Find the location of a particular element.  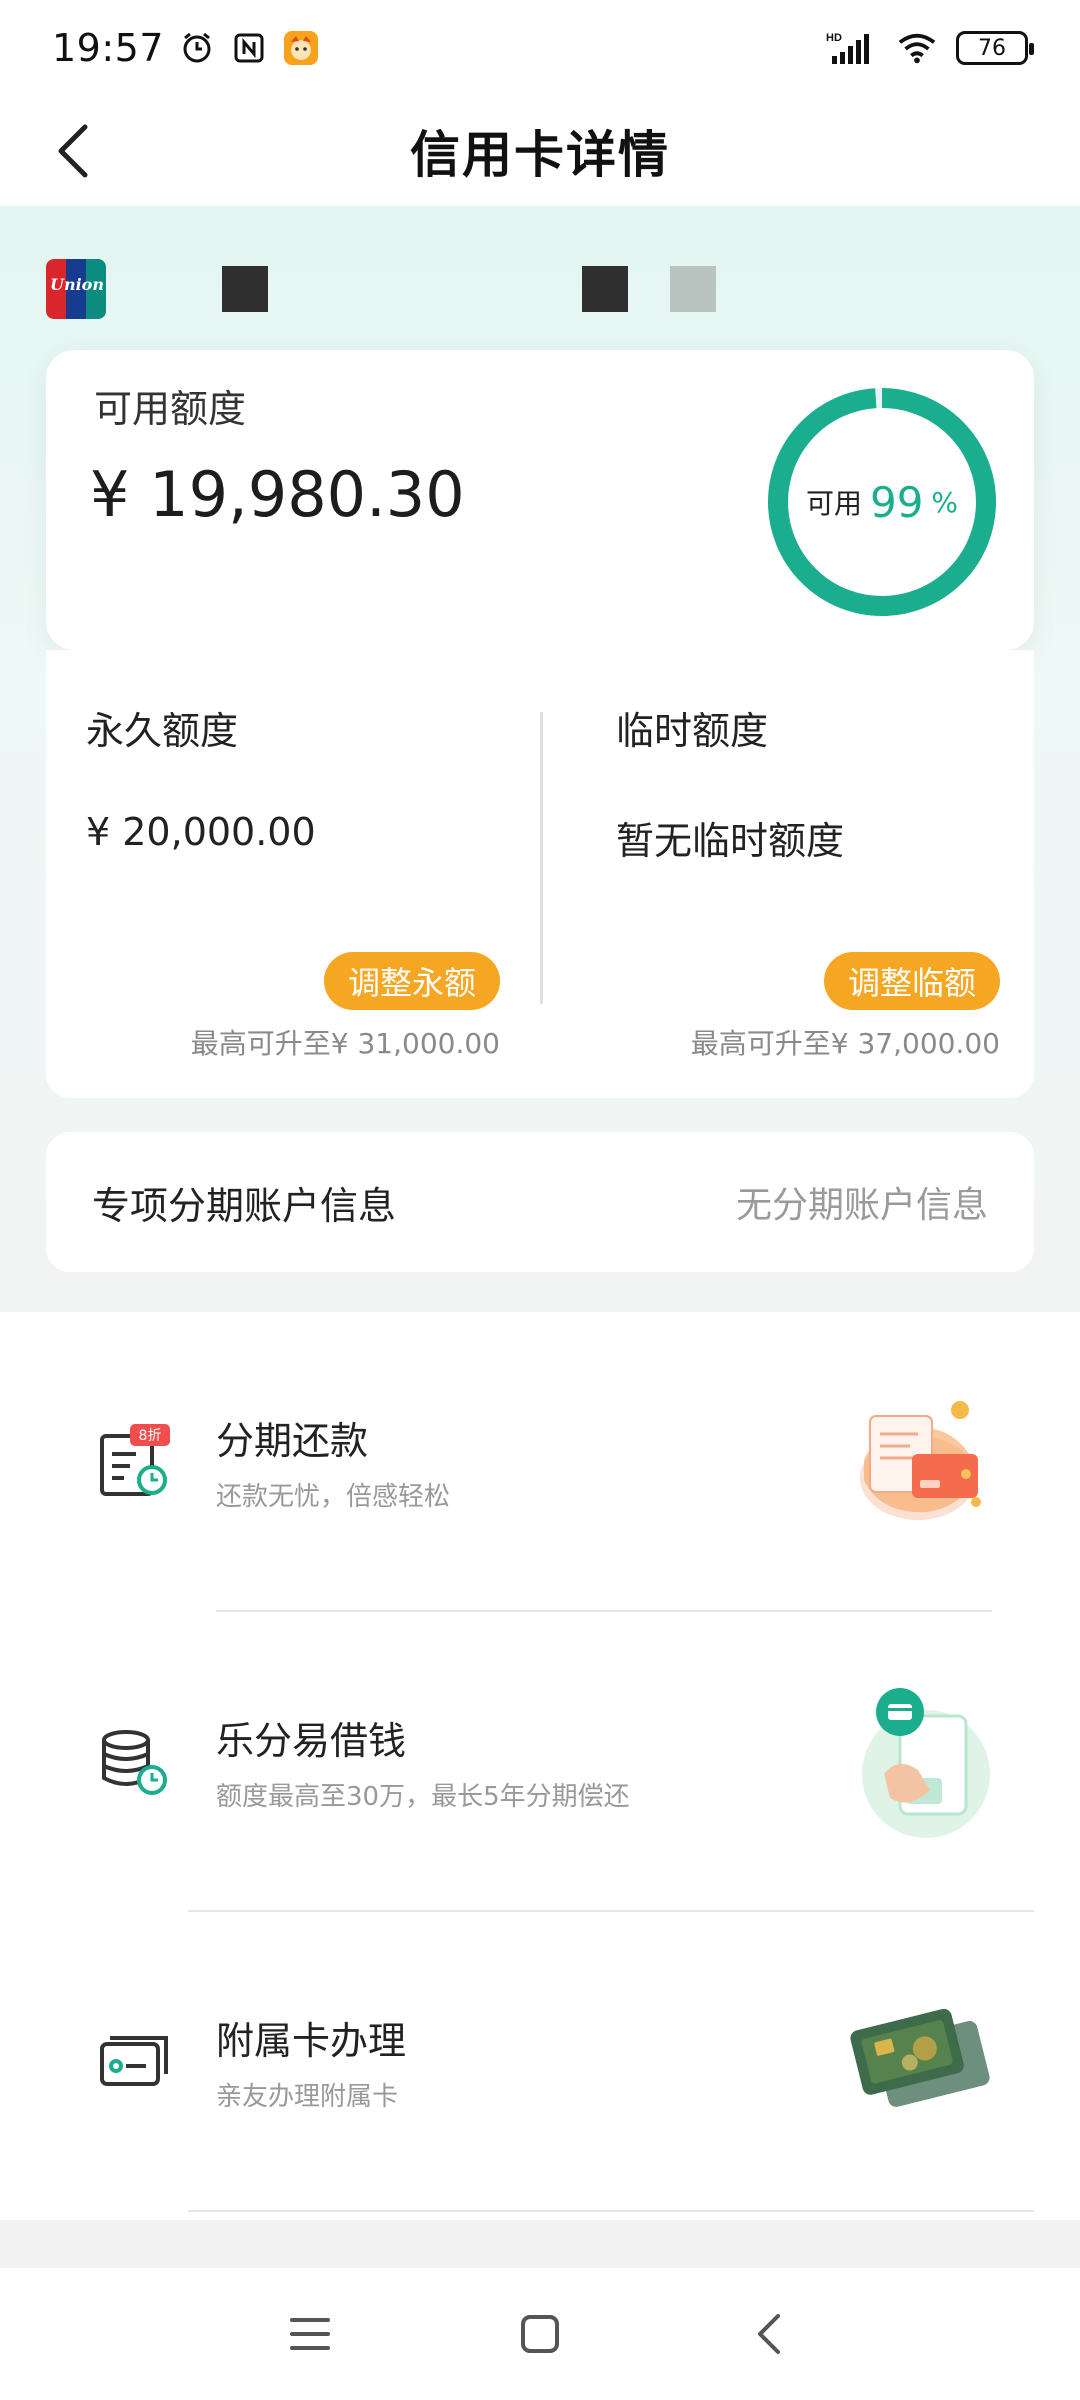

home-button is located at coordinates (540, 2334).